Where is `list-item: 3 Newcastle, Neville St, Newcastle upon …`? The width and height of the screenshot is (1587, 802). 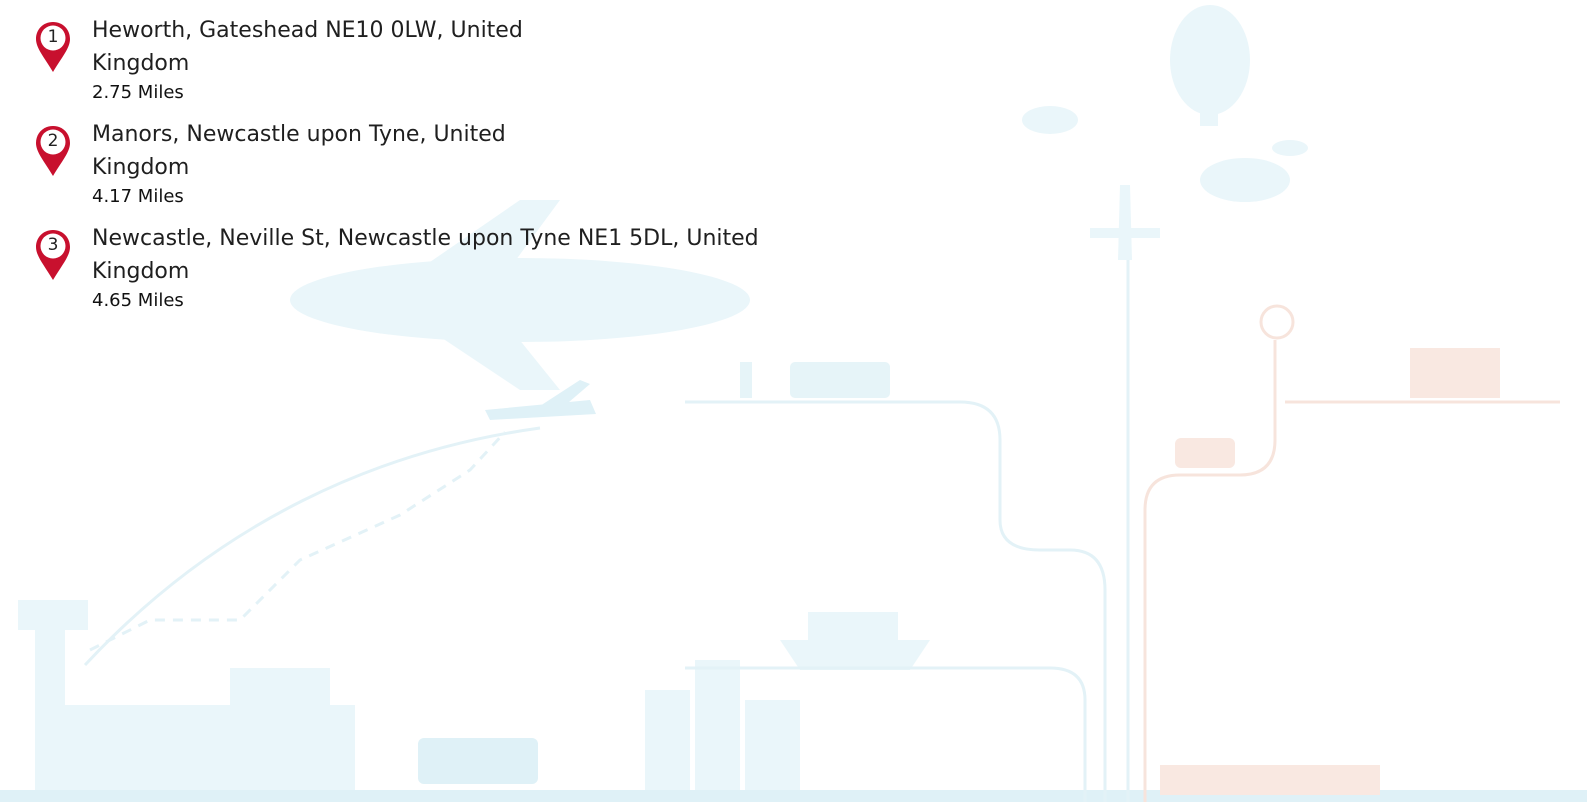 list-item: 3 Newcastle, Neville St, Newcastle upon … is located at coordinates (414, 268).